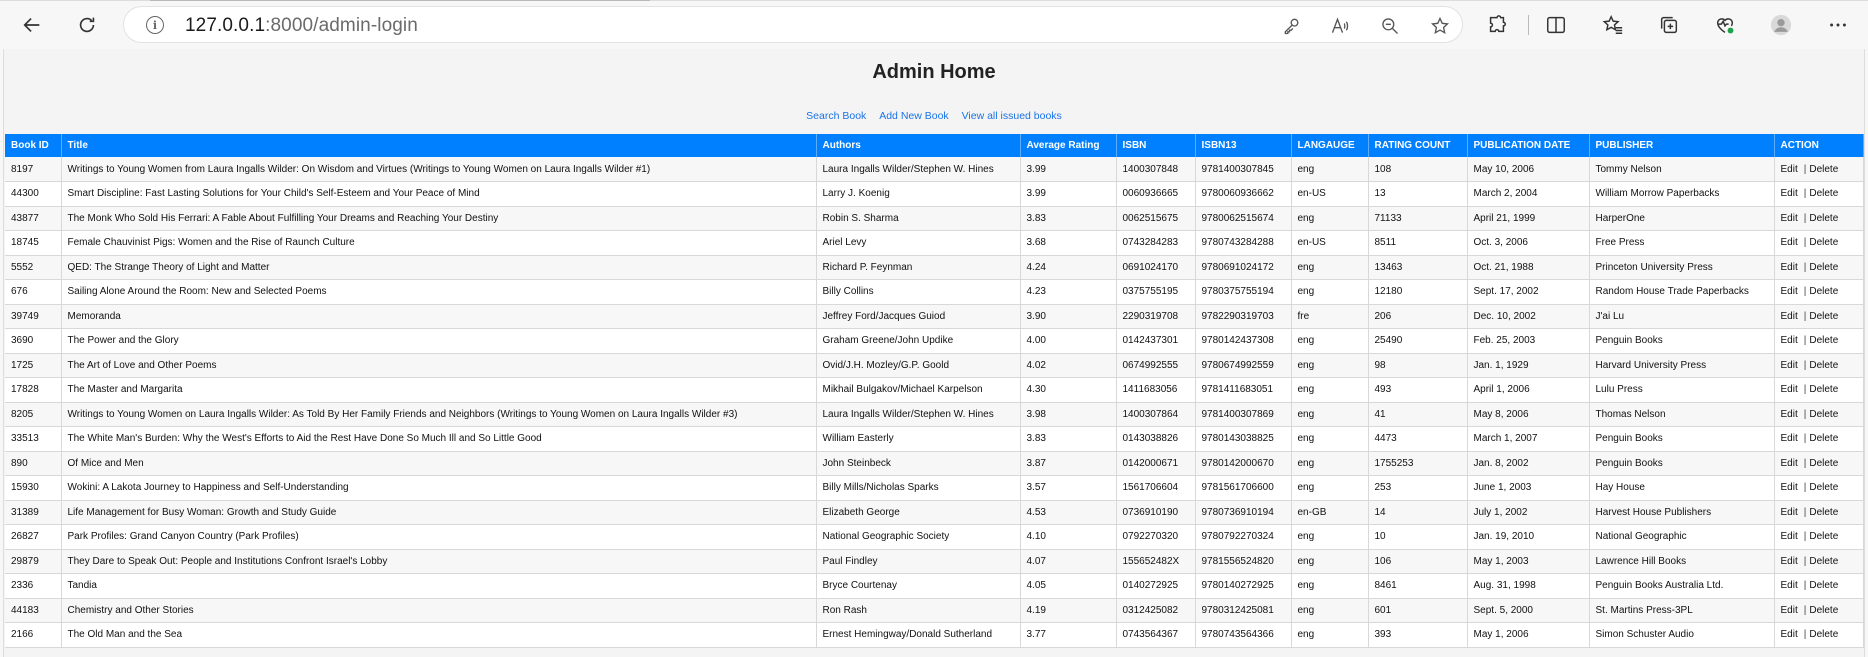  What do you see at coordinates (1725, 25) in the screenshot?
I see `browser-essentials-icon` at bounding box center [1725, 25].